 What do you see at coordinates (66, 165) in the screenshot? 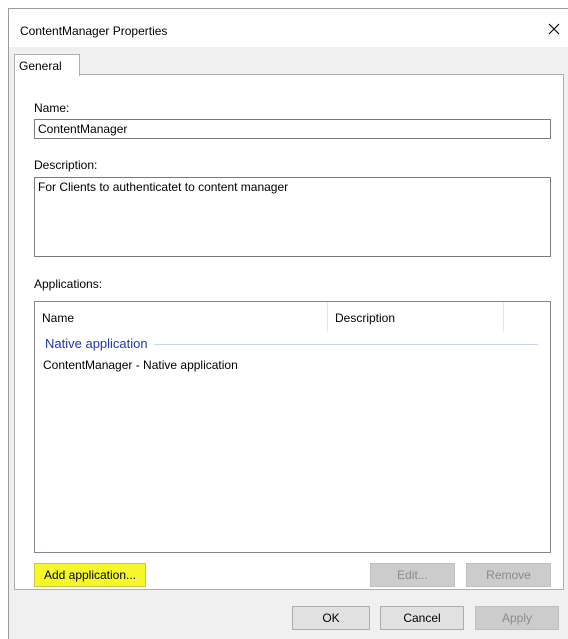
I see `description-label: Description:` at bounding box center [66, 165].